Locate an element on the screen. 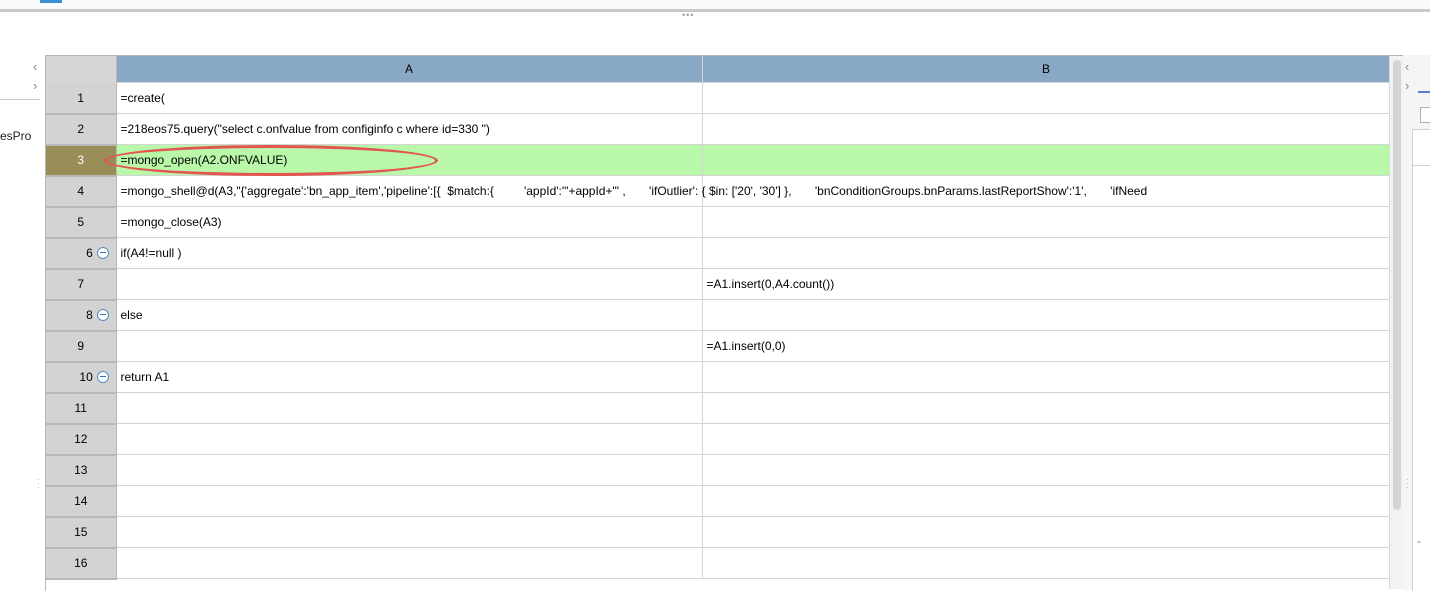  right-panel-tab-indicator is located at coordinates (1424, 92).